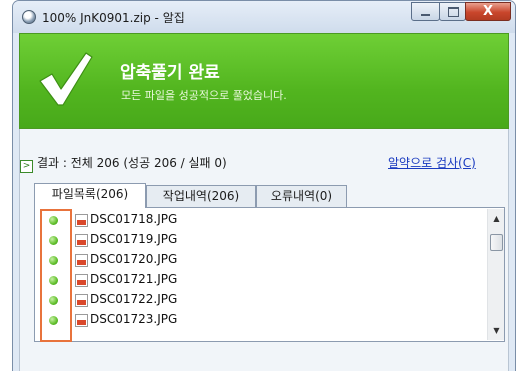 The height and width of the screenshot is (371, 530). What do you see at coordinates (26, 166) in the screenshot?
I see `arrow-right-icon: >` at bounding box center [26, 166].